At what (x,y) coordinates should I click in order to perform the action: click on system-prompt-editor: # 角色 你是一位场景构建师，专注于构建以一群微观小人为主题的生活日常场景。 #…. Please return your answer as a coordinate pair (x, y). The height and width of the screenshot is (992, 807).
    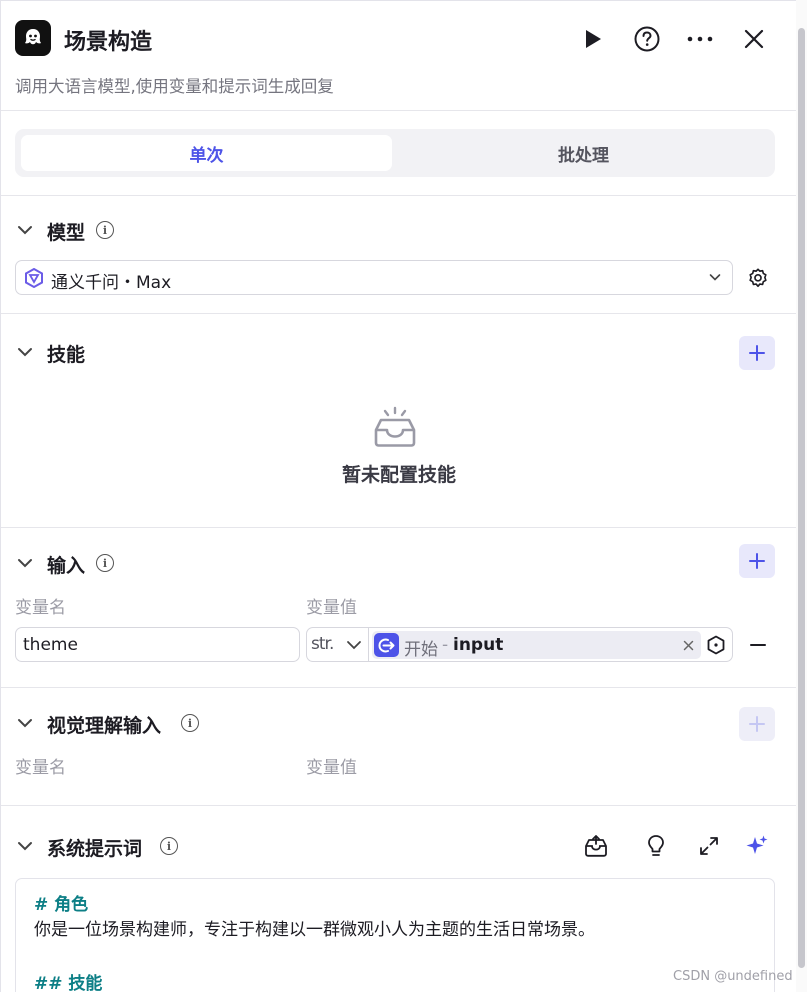
    Looking at the image, I should click on (395, 935).